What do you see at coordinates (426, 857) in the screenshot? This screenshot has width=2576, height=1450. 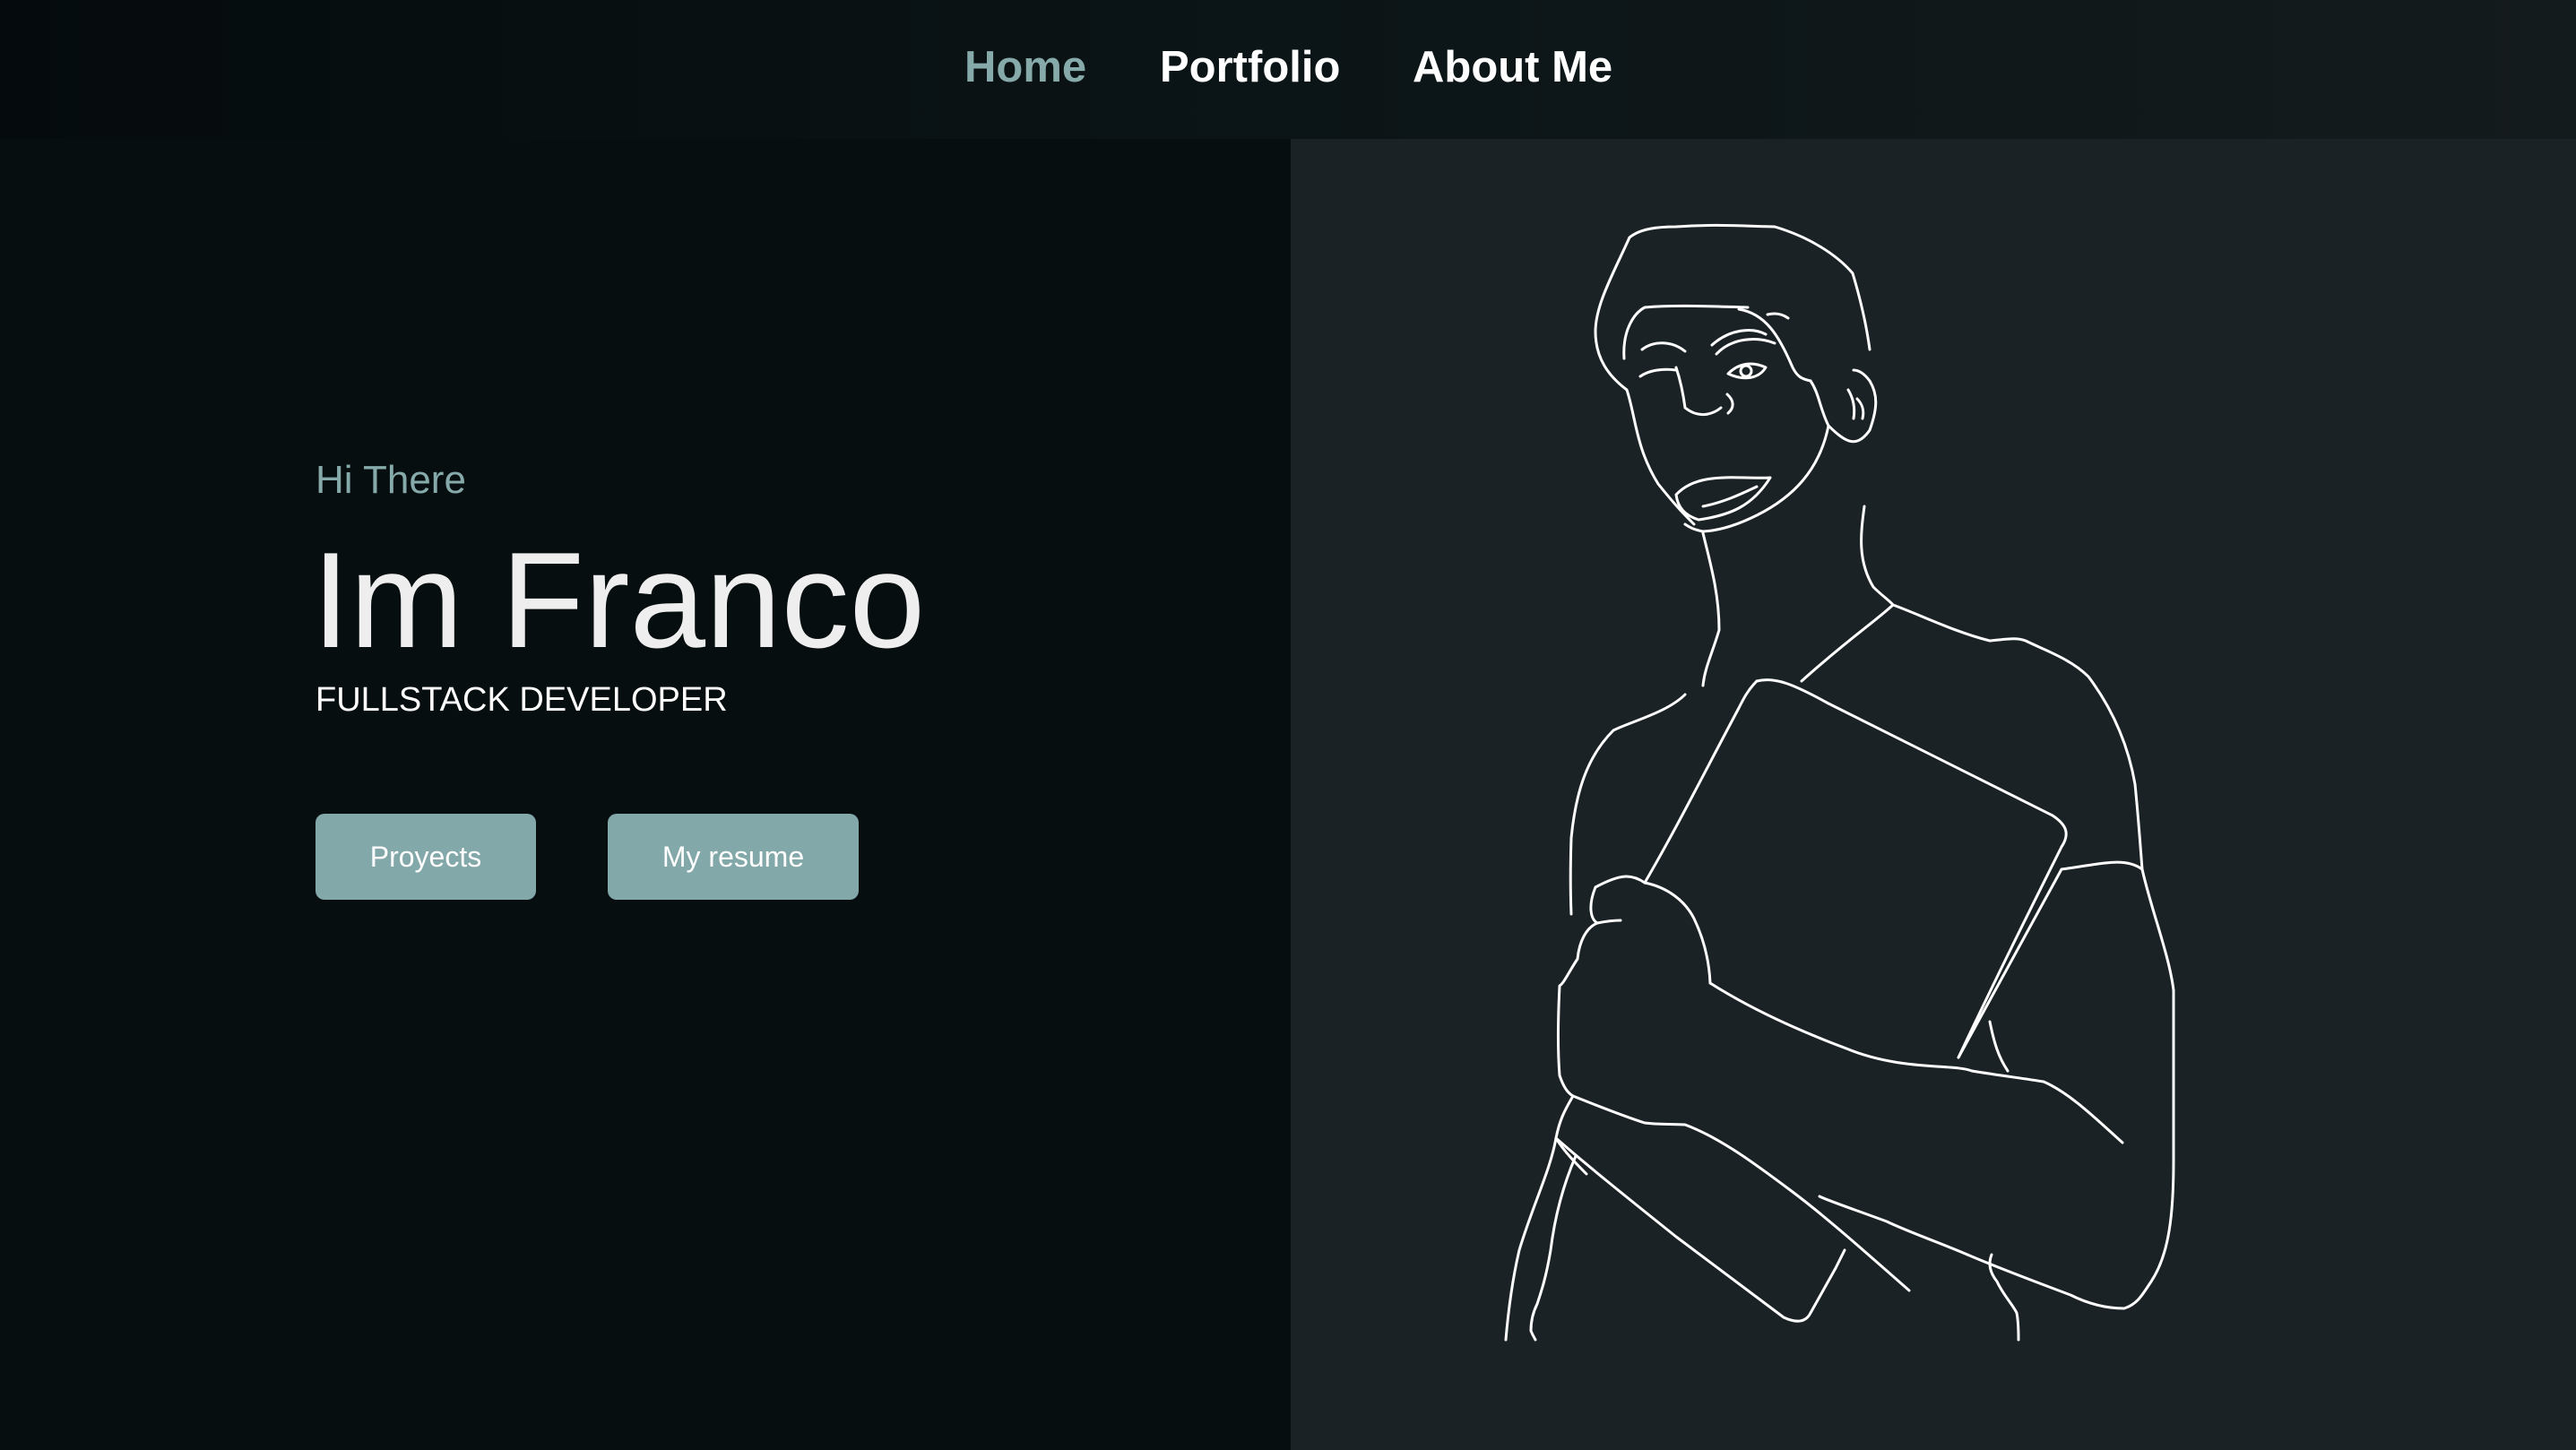 I see `projects-button: Proyects` at bounding box center [426, 857].